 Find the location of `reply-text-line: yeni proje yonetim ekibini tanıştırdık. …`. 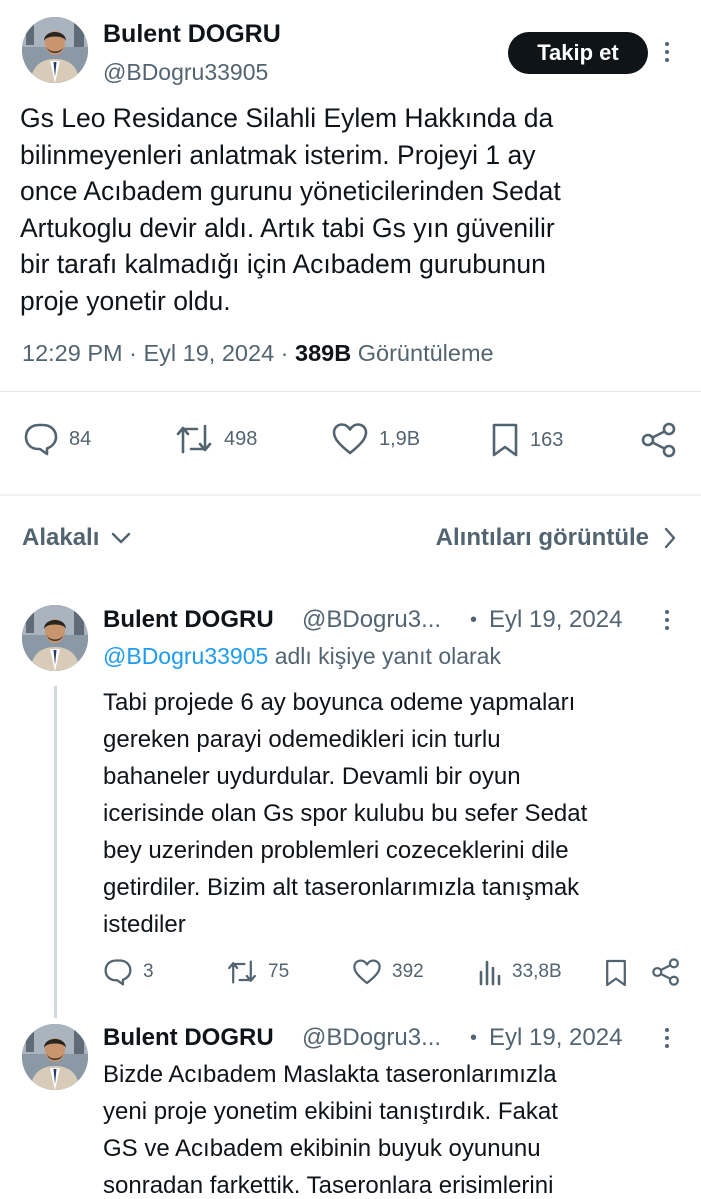

reply-text-line: yeni proje yonetim ekibini tanıştırdık. … is located at coordinates (330, 1111).